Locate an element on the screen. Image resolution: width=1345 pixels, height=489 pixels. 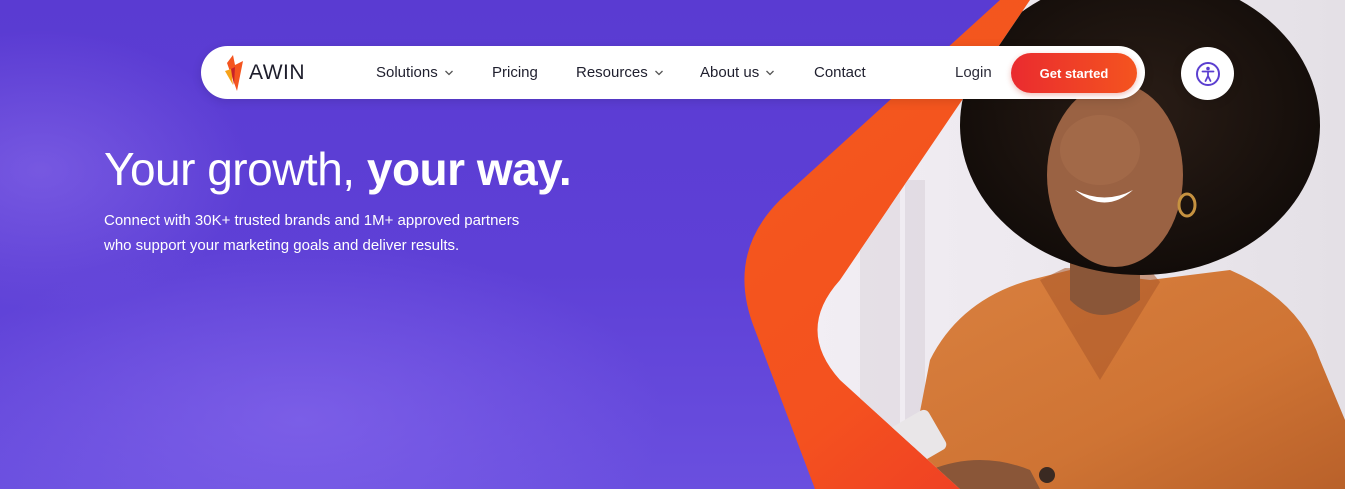
nav-item-solutions: Solutions is located at coordinates (415, 72).